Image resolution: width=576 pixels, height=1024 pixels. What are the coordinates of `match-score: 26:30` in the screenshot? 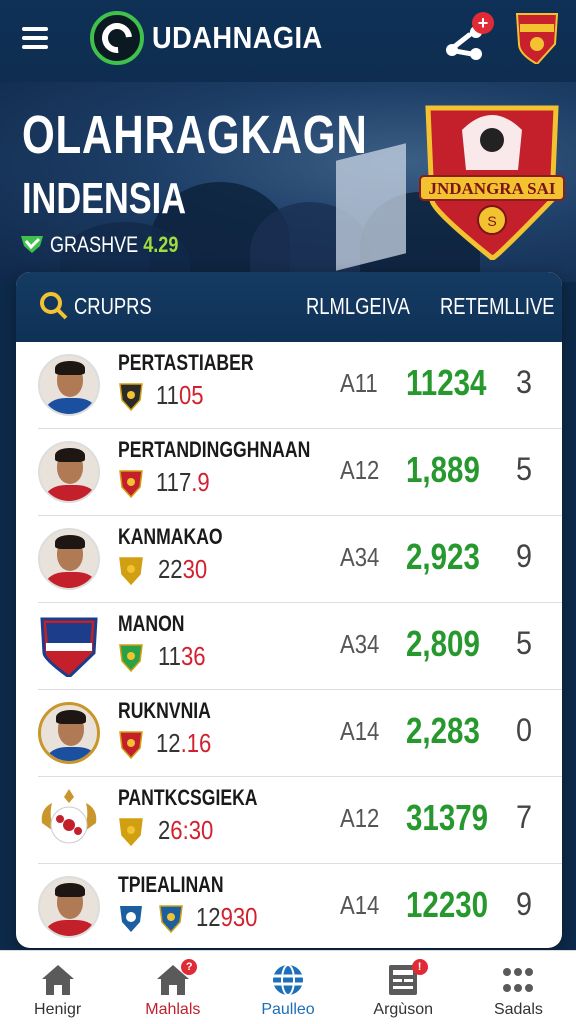 It's located at (186, 830).